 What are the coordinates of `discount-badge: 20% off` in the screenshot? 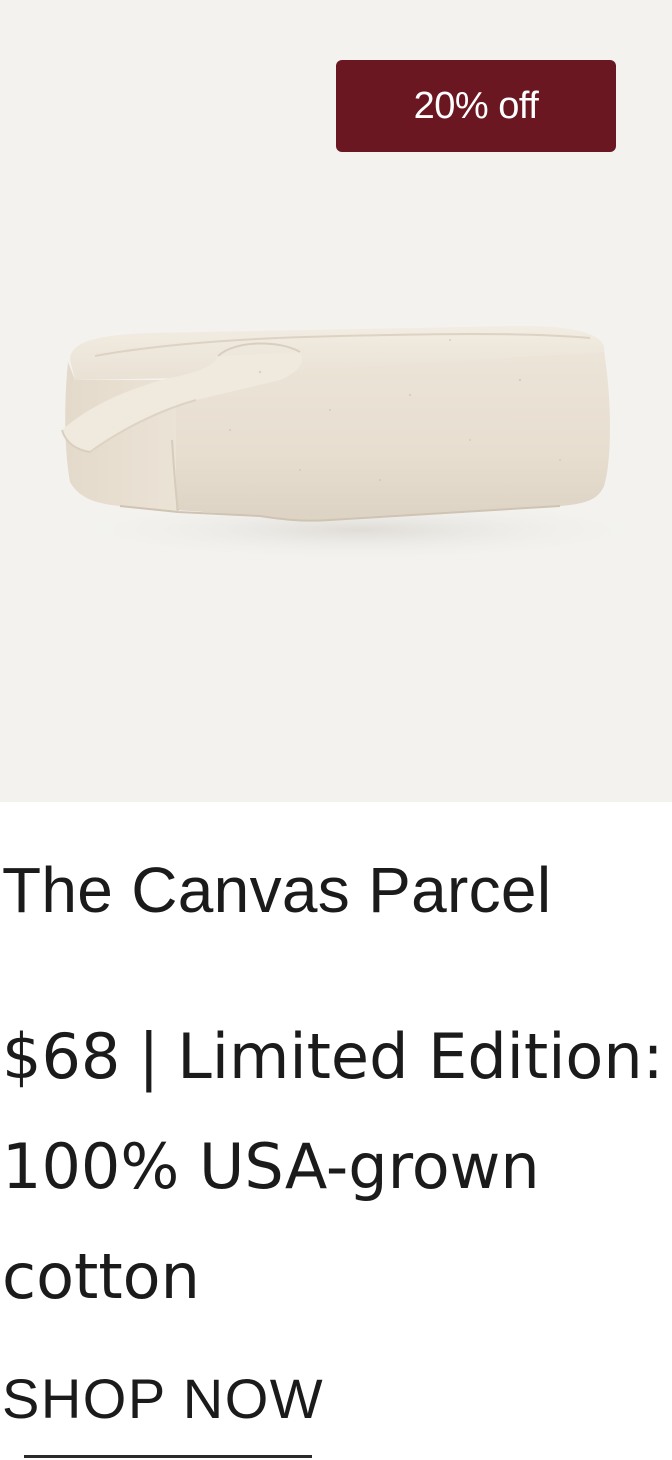 It's located at (476, 106).